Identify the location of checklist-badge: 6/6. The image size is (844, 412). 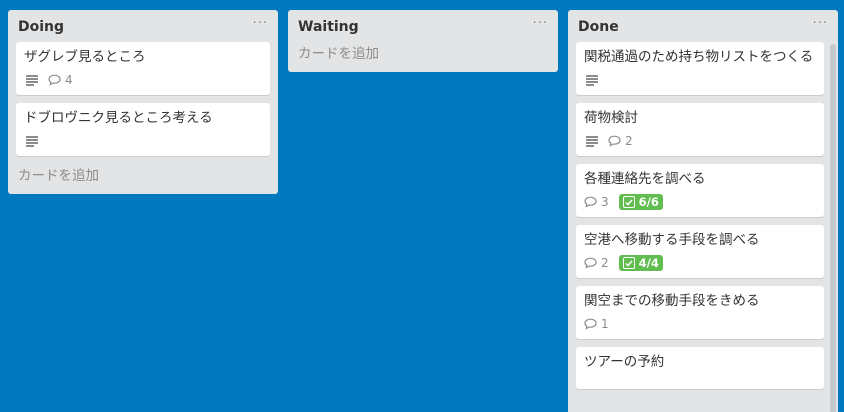
(640, 202).